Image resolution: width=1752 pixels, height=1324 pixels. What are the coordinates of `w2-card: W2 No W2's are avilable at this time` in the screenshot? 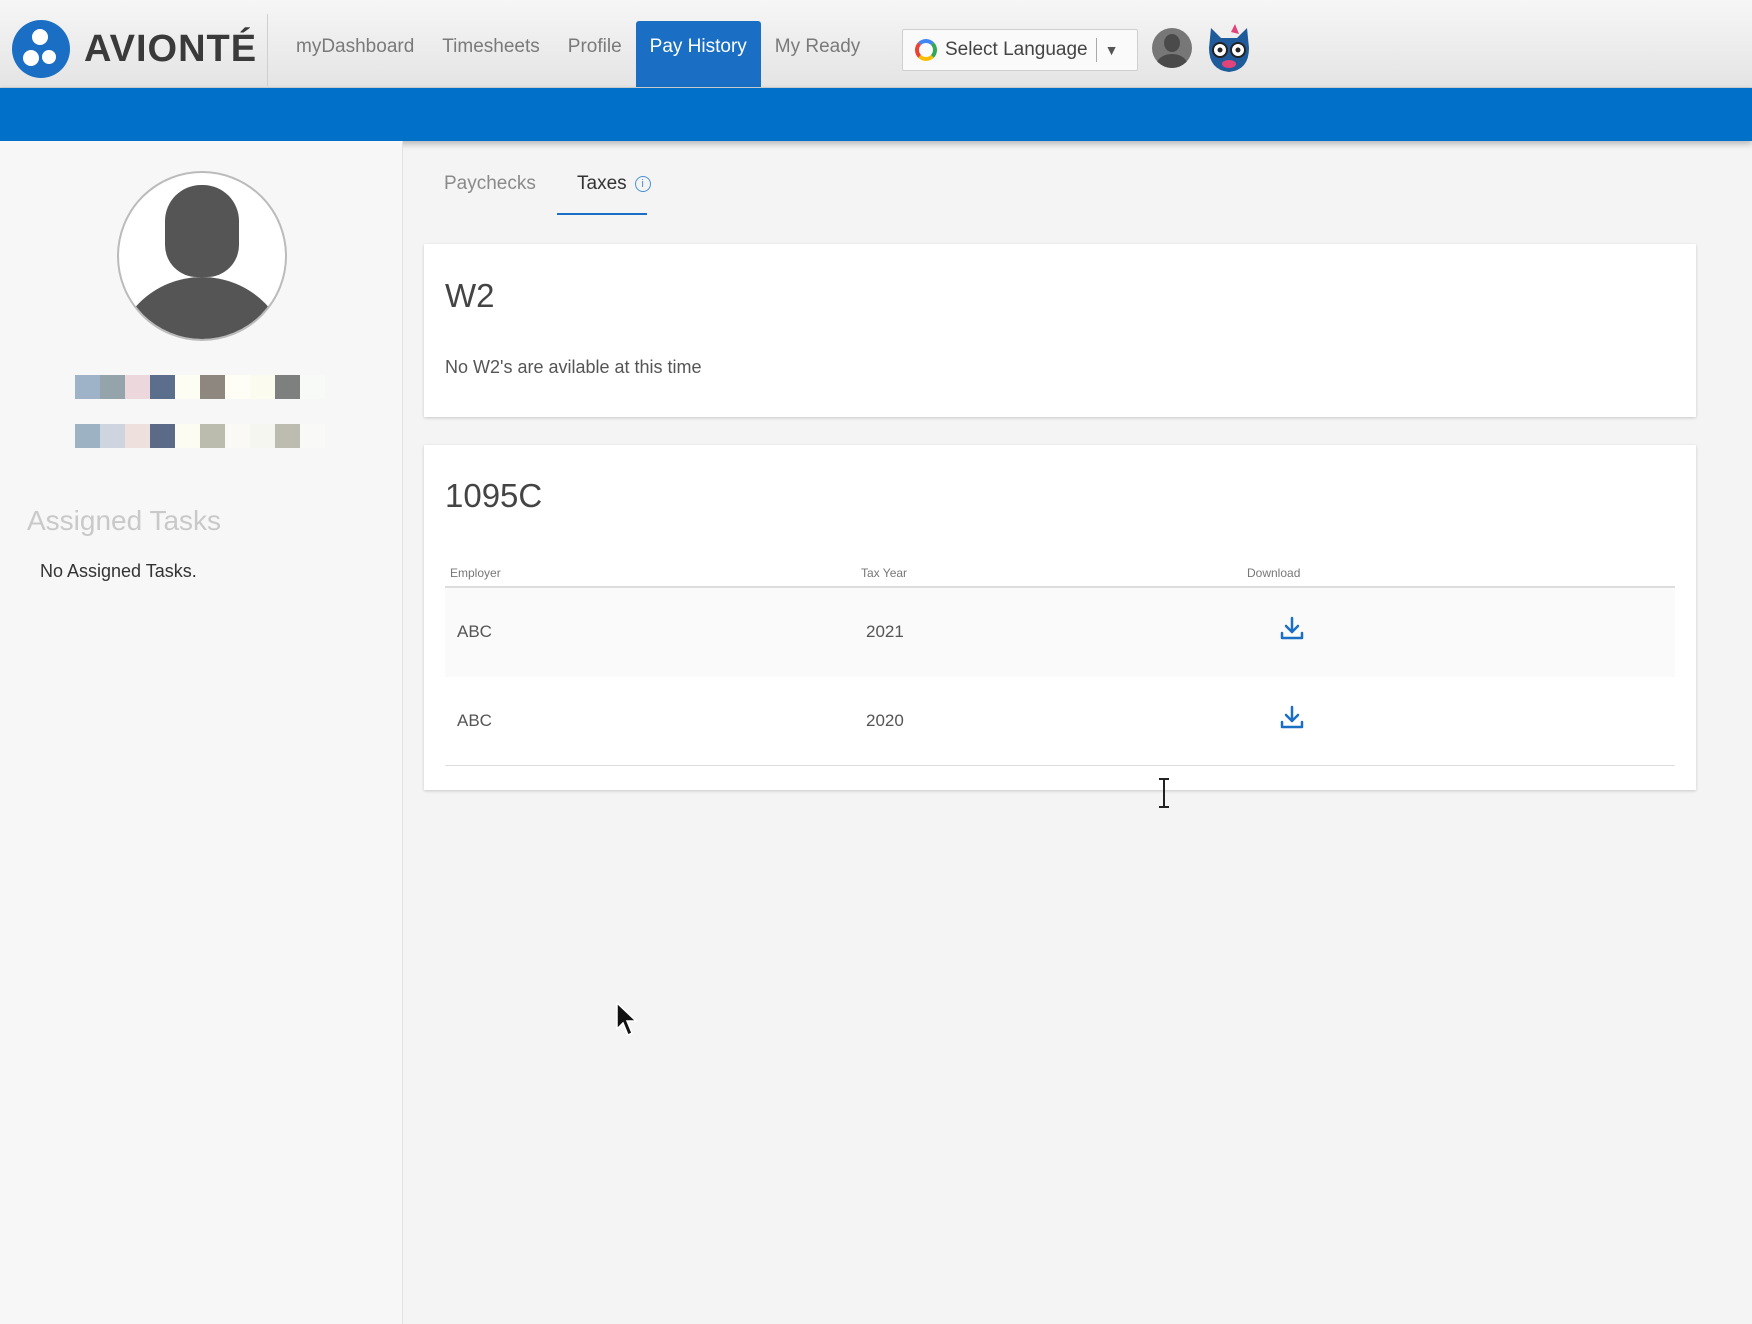 It's located at (1060, 330).